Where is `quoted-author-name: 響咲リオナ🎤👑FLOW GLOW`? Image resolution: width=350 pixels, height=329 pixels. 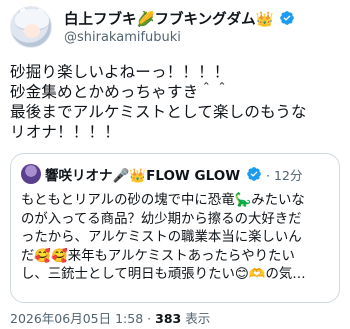
quoted-author-name: 響咲リオナ🎤👑FLOW GLOW is located at coordinates (142, 174).